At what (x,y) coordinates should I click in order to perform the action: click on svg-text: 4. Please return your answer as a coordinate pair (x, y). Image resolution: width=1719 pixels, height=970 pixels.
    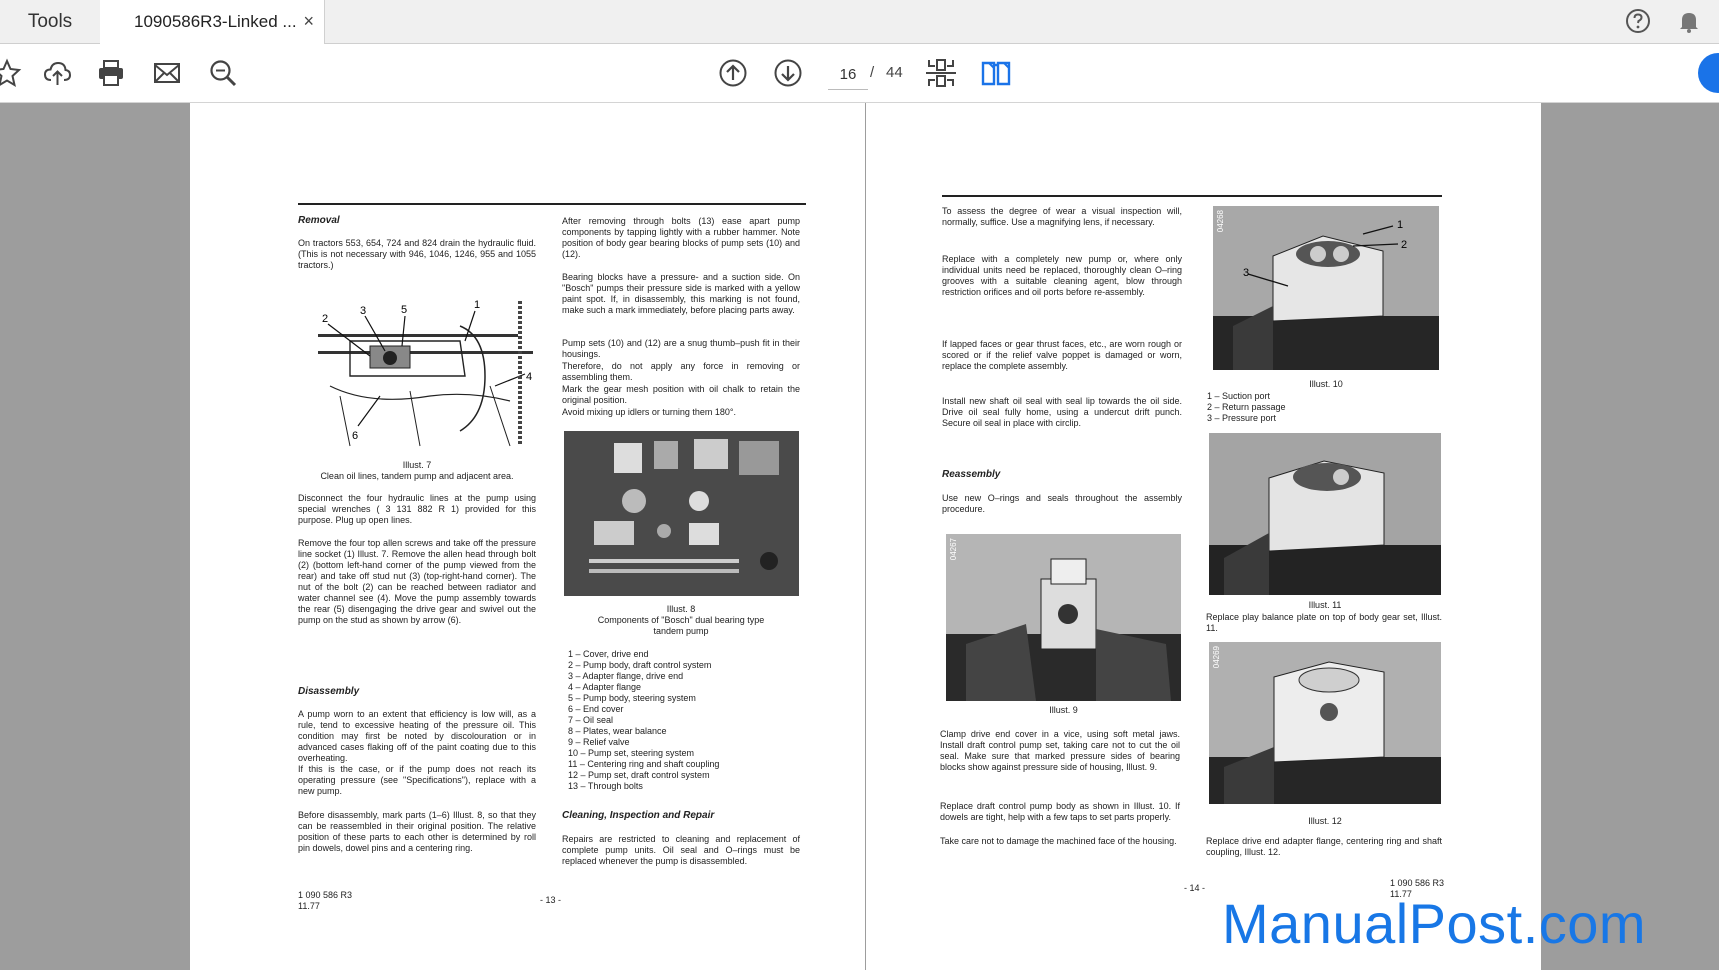
    Looking at the image, I should click on (529, 377).